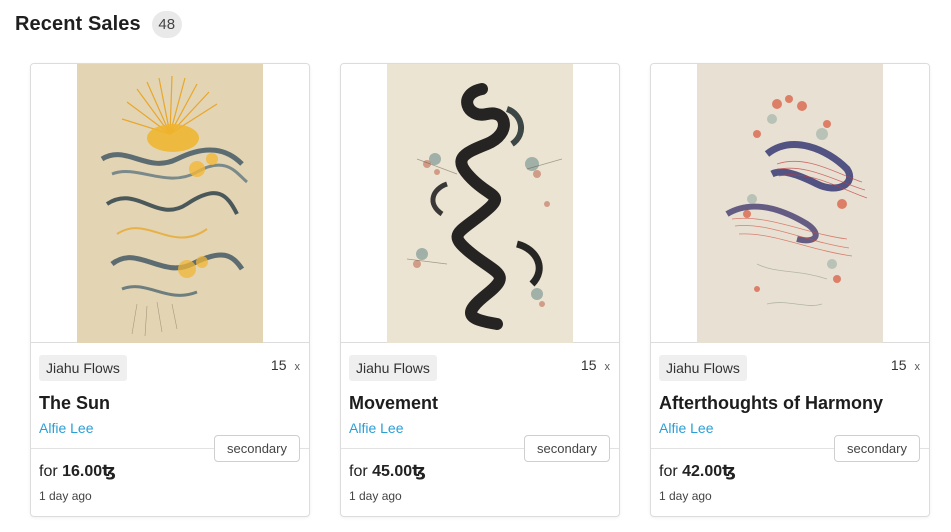 Image resolution: width=951 pixels, height=532 pixels. Describe the element at coordinates (74, 403) in the screenshot. I see `artwork-title: The Sun` at that location.